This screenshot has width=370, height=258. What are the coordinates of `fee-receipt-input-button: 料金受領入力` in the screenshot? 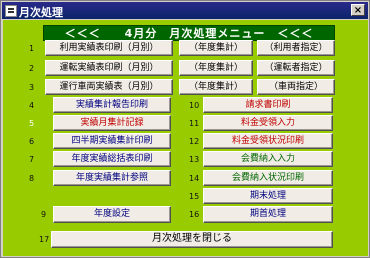 It's located at (268, 123).